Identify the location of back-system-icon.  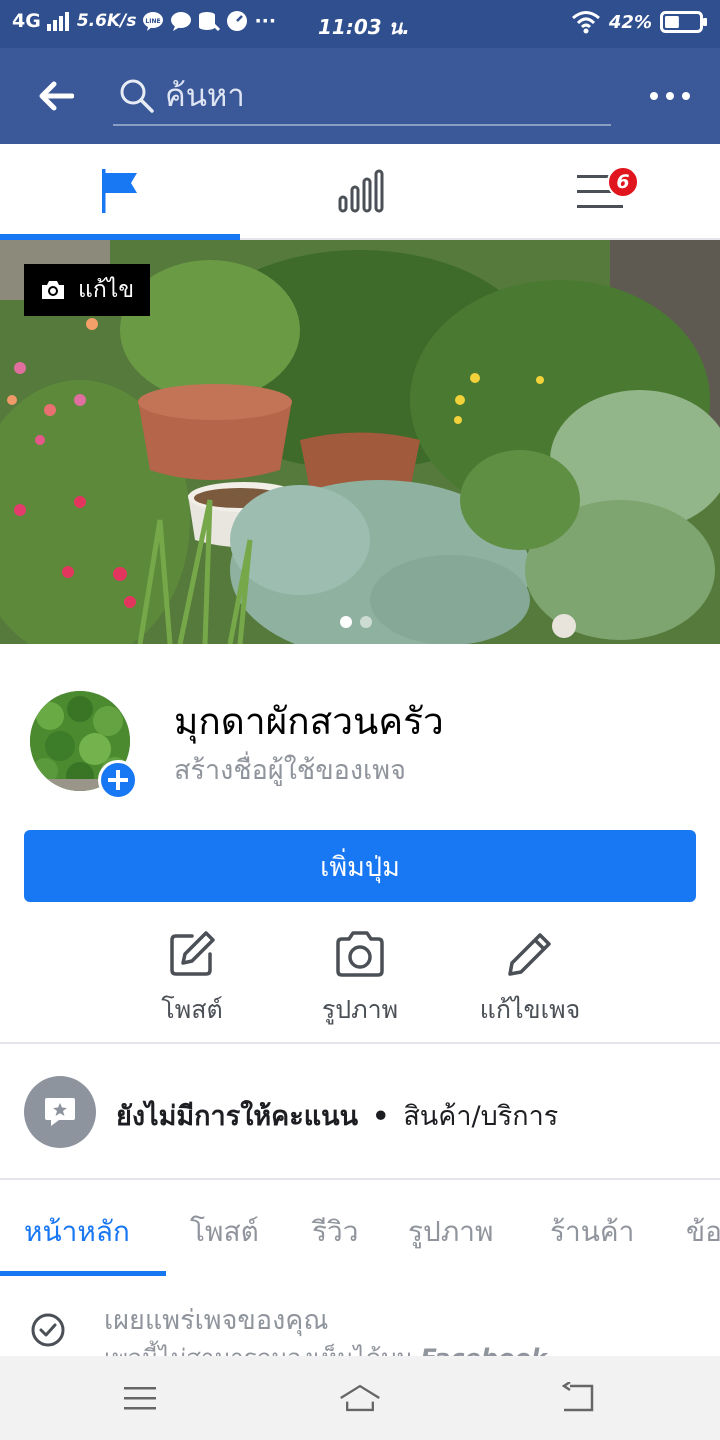
(577, 1397).